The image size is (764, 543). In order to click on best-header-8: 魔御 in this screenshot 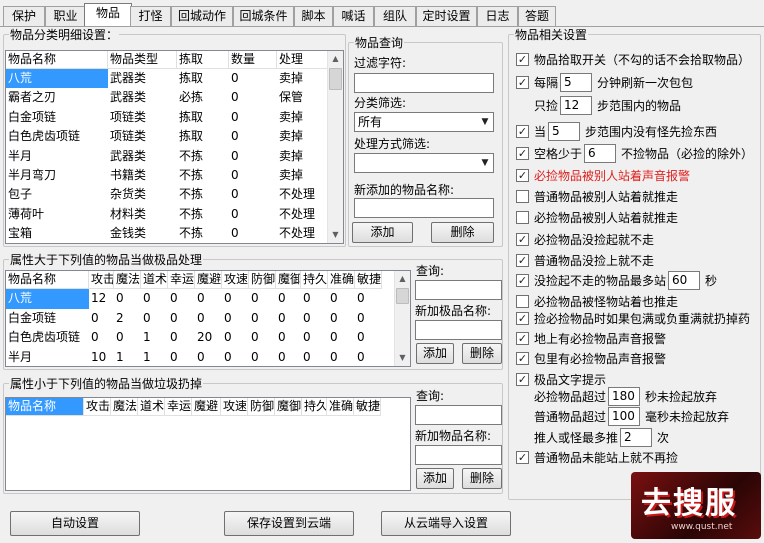, I will do `click(288, 280)`.